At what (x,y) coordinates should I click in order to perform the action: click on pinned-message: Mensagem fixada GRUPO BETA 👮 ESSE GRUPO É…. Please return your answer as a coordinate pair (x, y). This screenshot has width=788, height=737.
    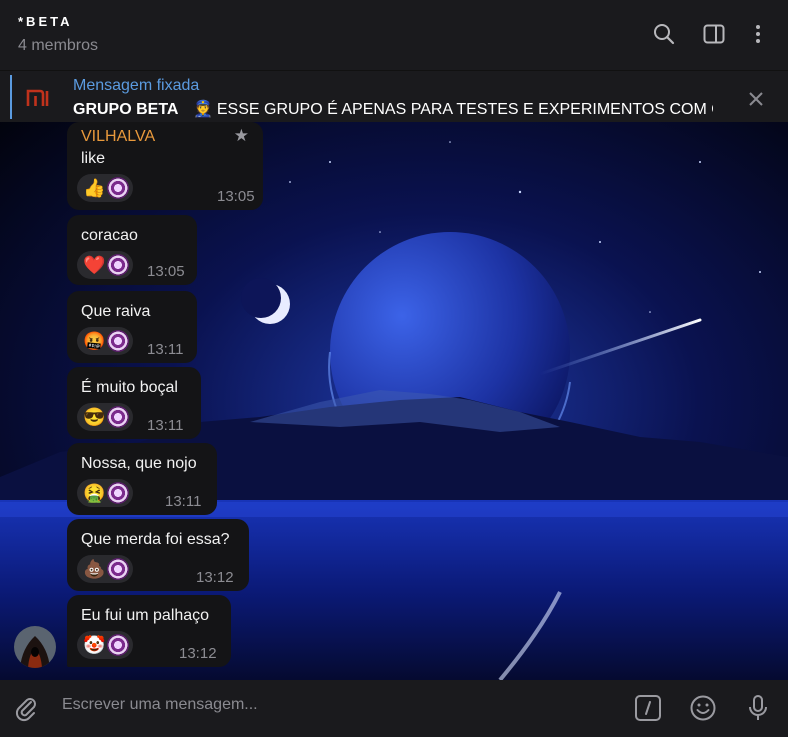
    Looking at the image, I should click on (394, 96).